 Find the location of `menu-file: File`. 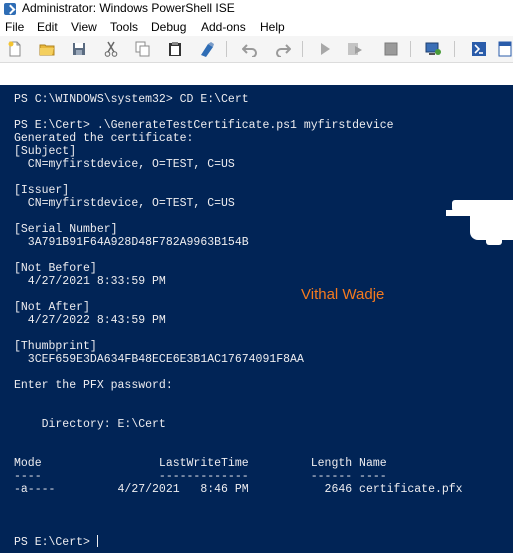

menu-file: File is located at coordinates (14, 27).